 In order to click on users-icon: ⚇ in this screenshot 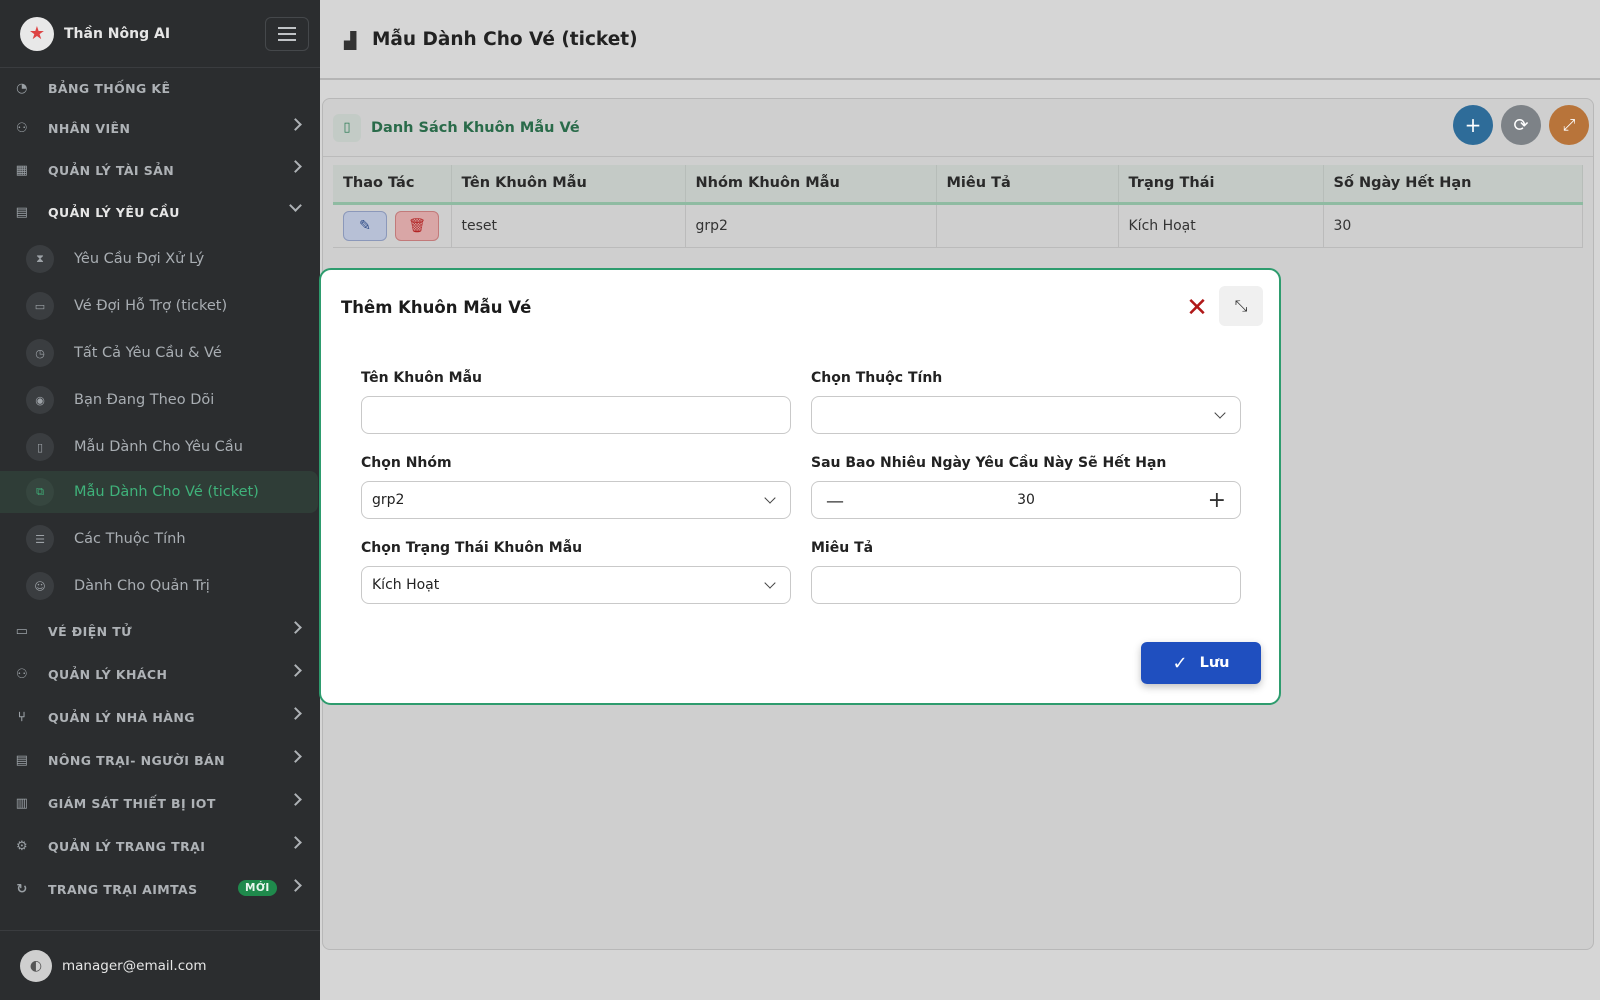, I will do `click(22, 128)`.